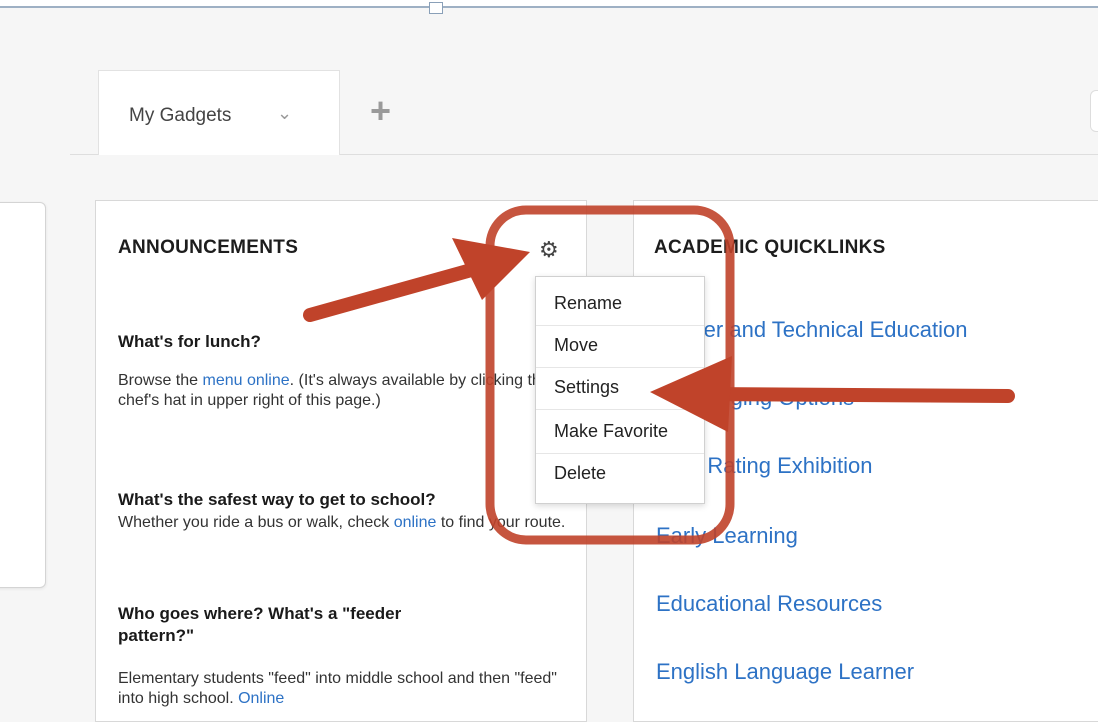 This screenshot has width=1098, height=722. Describe the element at coordinates (727, 536) in the screenshot. I see `quicklink: Early Learning` at that location.